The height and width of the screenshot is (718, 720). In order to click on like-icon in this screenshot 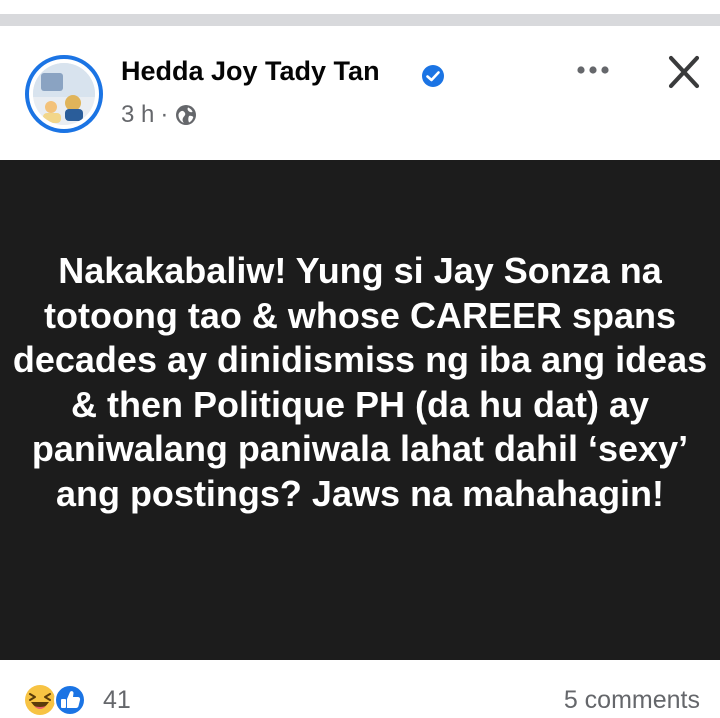, I will do `click(70, 700)`.